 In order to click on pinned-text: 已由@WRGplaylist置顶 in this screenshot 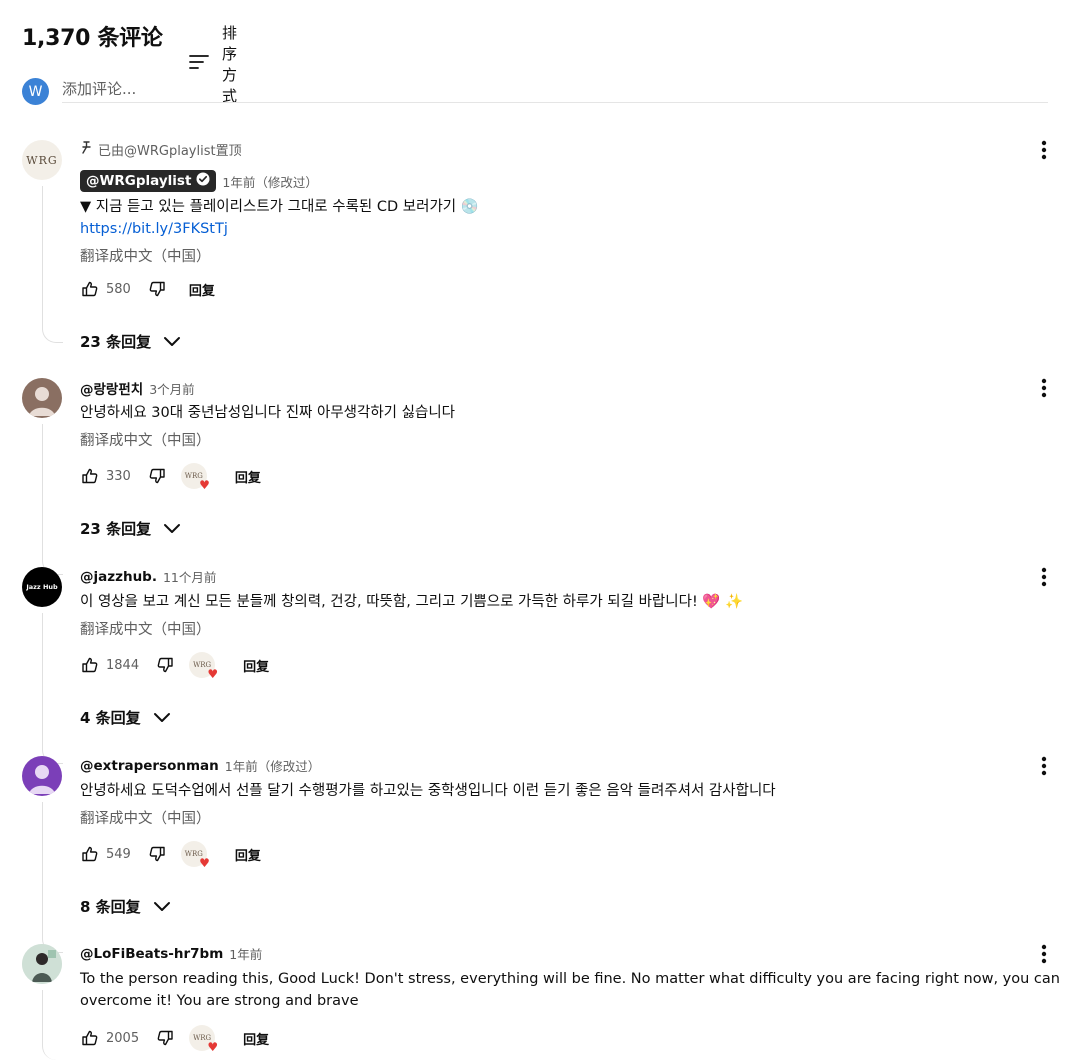, I will do `click(170, 151)`.